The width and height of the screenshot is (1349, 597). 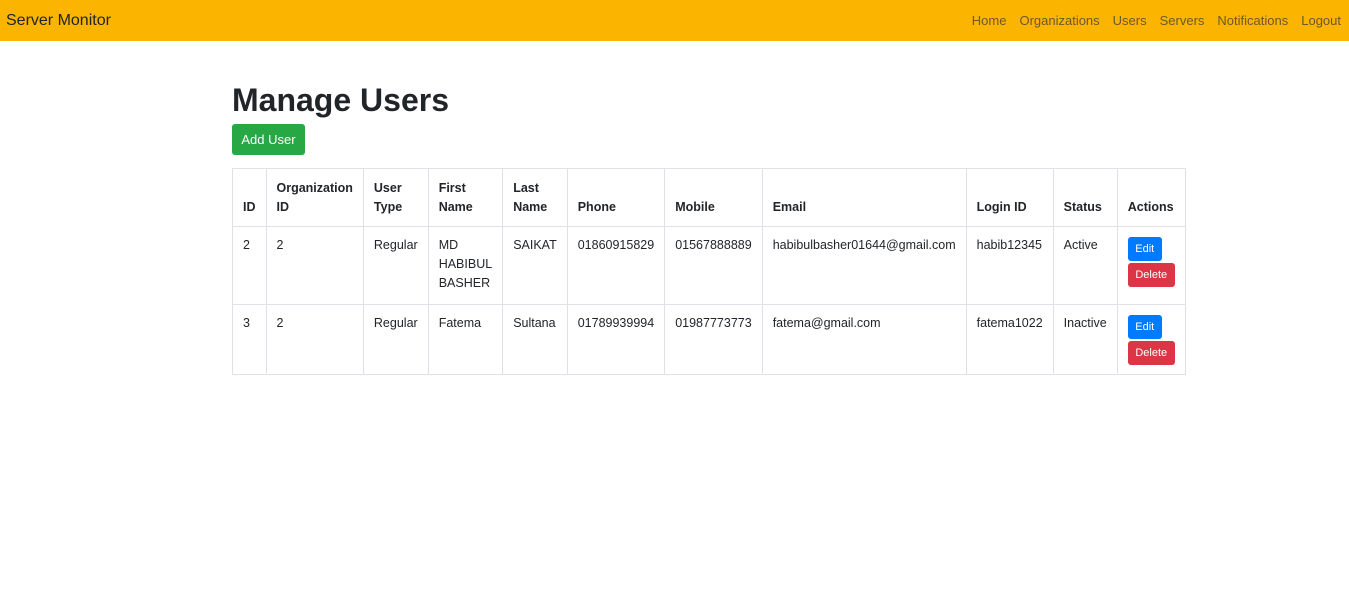 I want to click on cell-login-id: fatema1022, so click(x=1009, y=339).